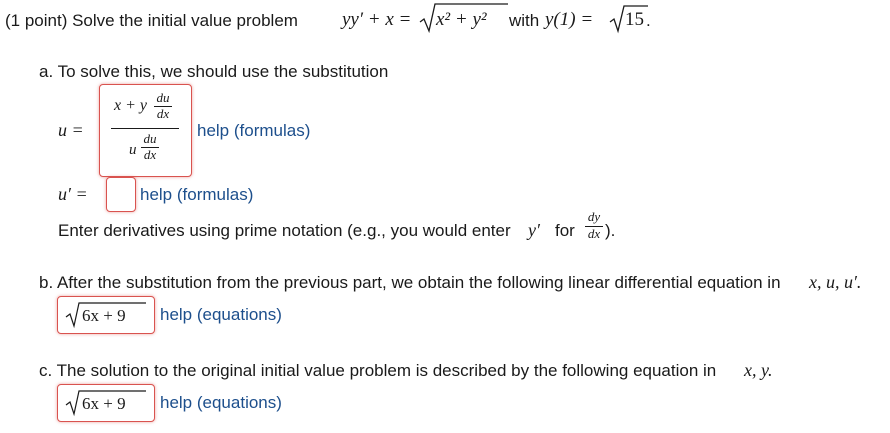  What do you see at coordinates (133, 150) in the screenshot?
I see `denominator-u: u` at bounding box center [133, 150].